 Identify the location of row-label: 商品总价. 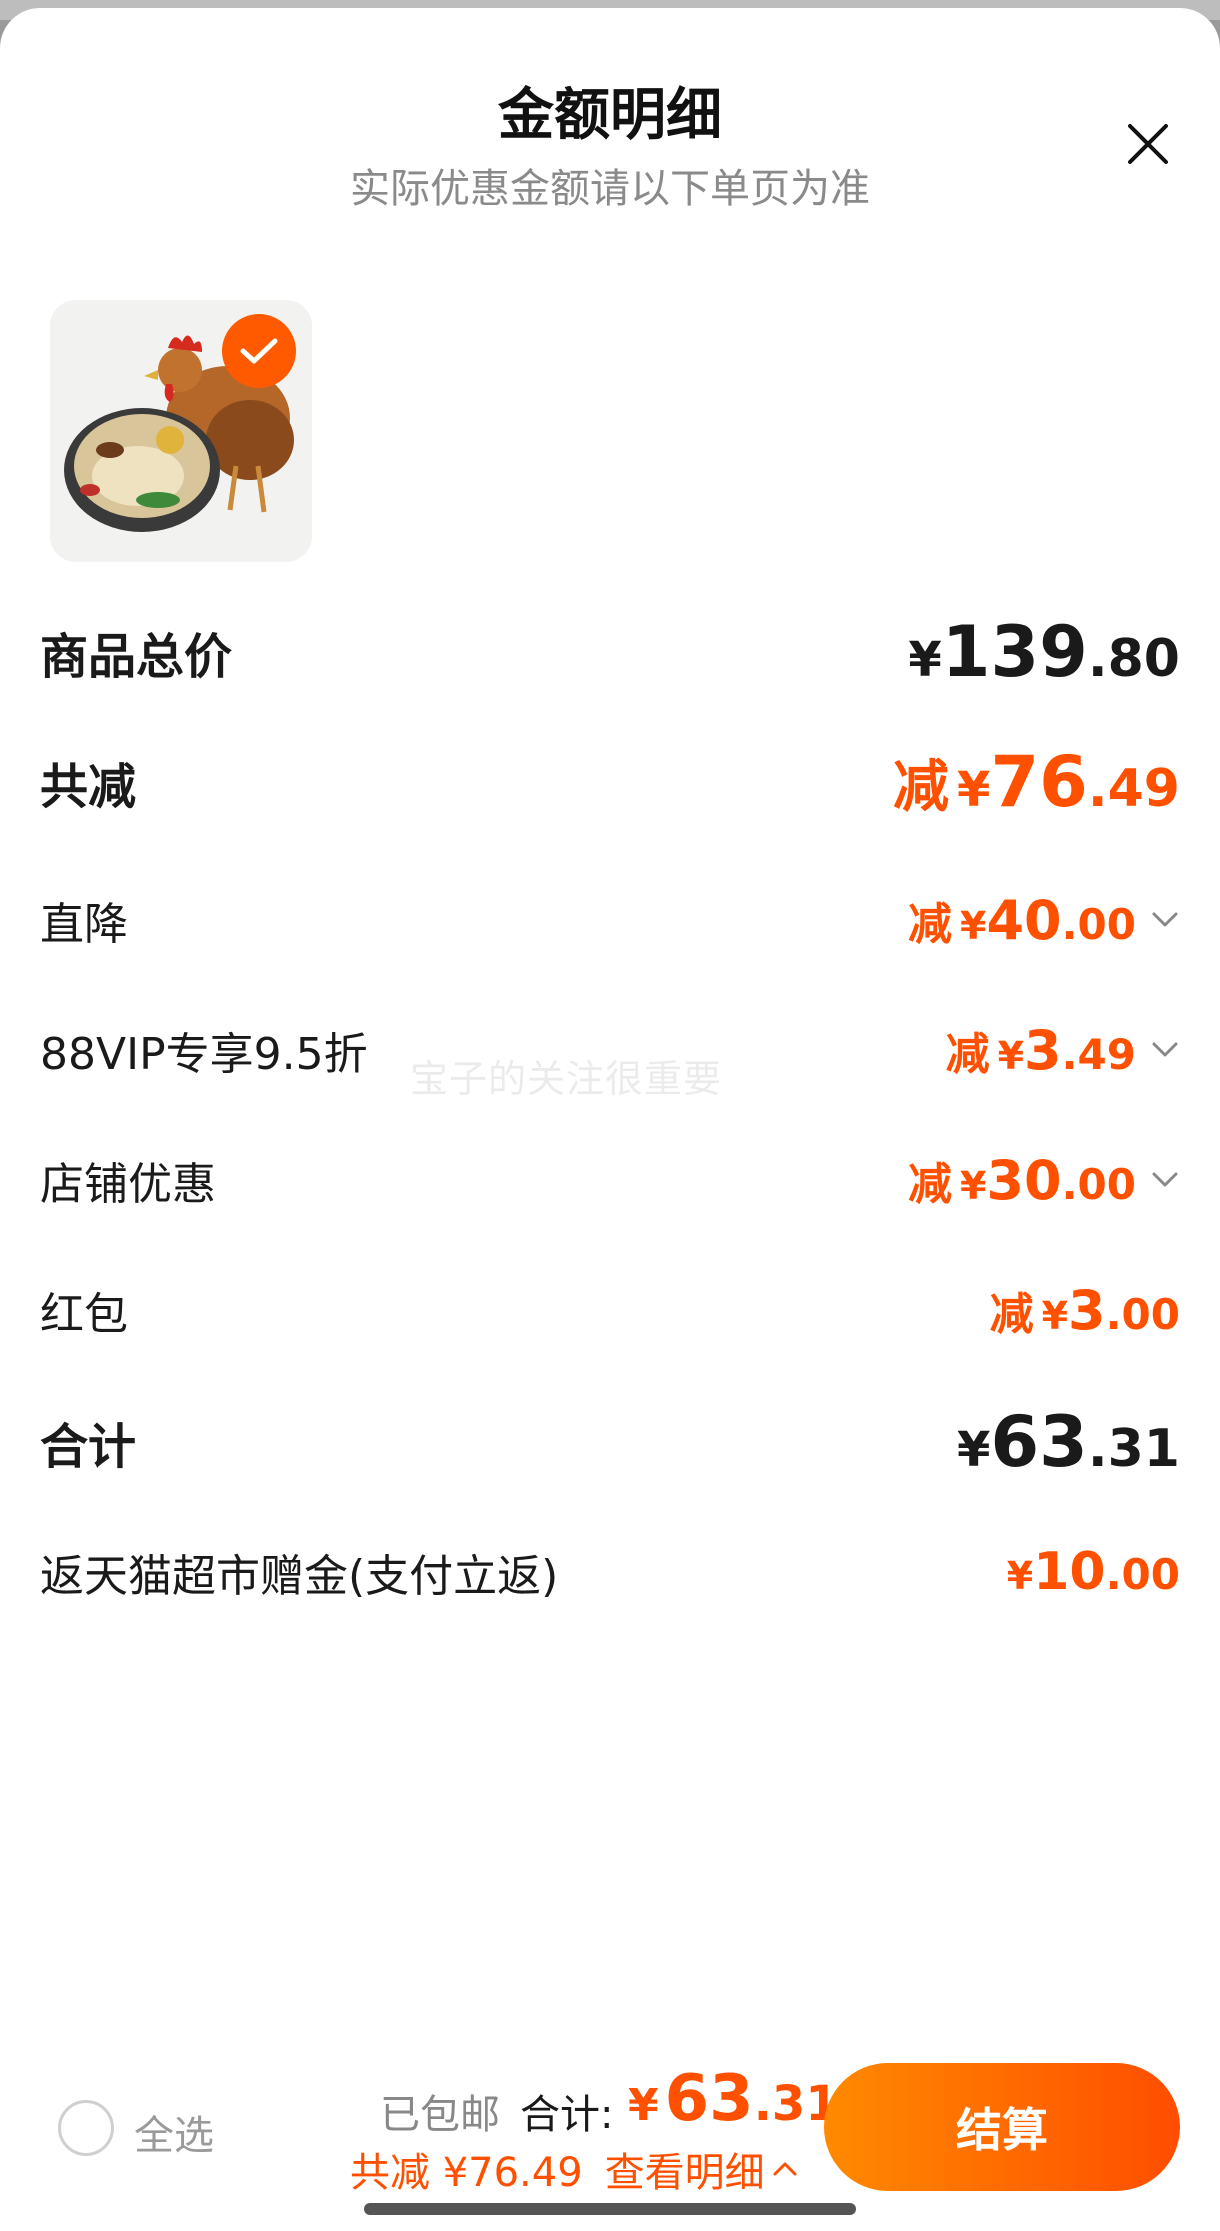
(136, 657).